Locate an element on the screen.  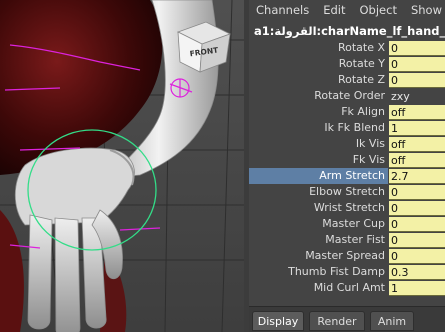
attribute-row: Elbow Stretch 0 is located at coordinates (347, 192).